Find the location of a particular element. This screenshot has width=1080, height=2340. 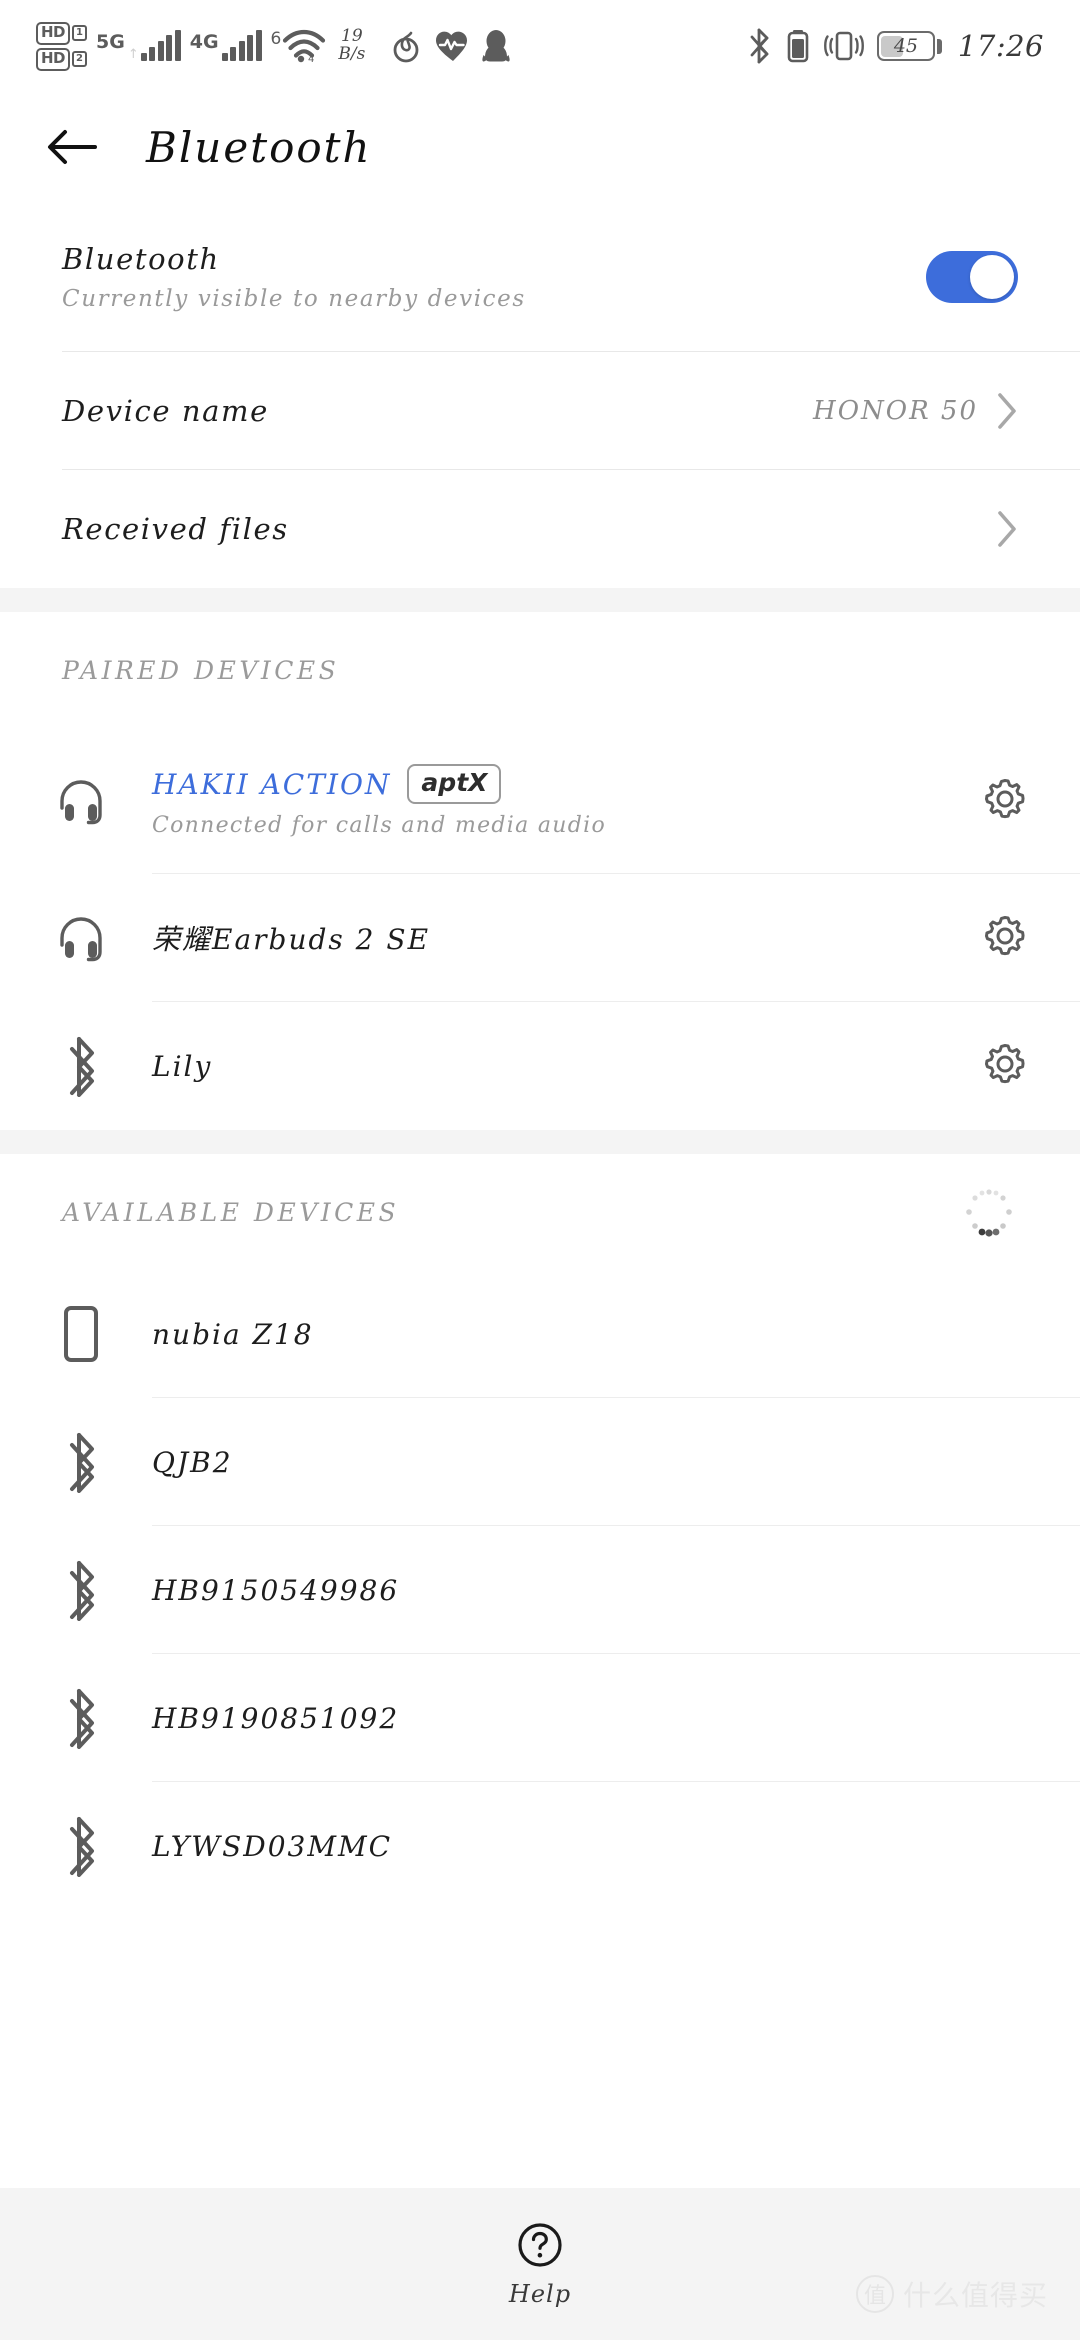

paired-device-name: Lily is located at coordinates (182, 1066).